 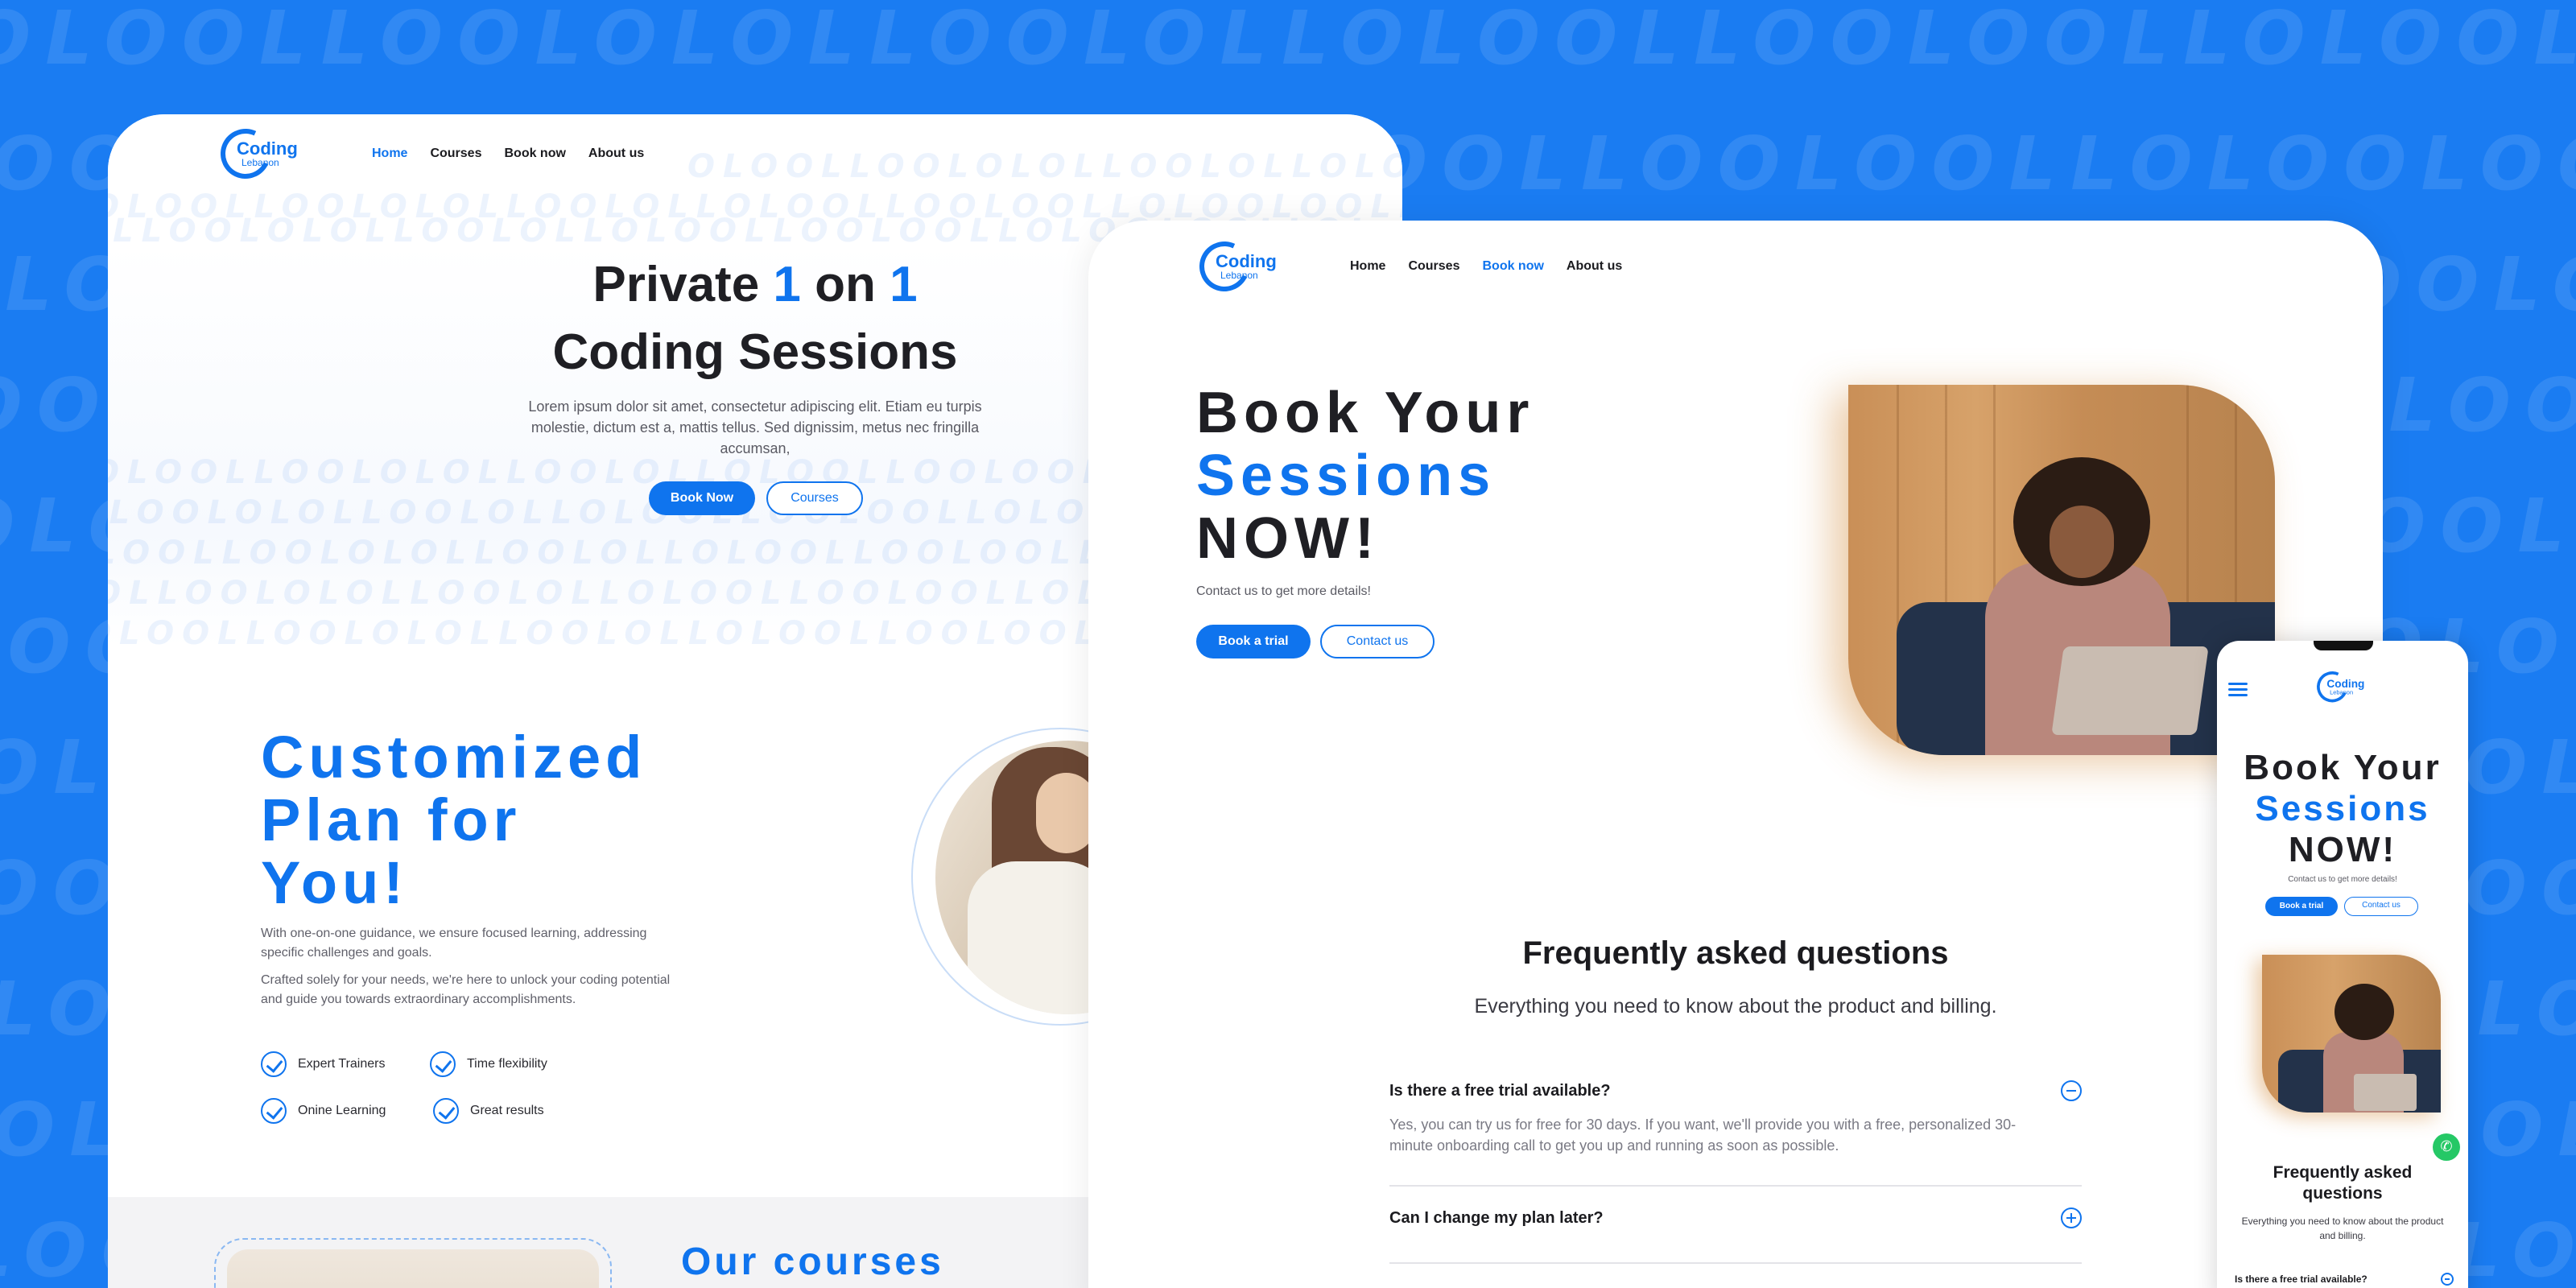 What do you see at coordinates (1500, 1091) in the screenshot?
I see `faq-question-1: Is there a free trial available?` at bounding box center [1500, 1091].